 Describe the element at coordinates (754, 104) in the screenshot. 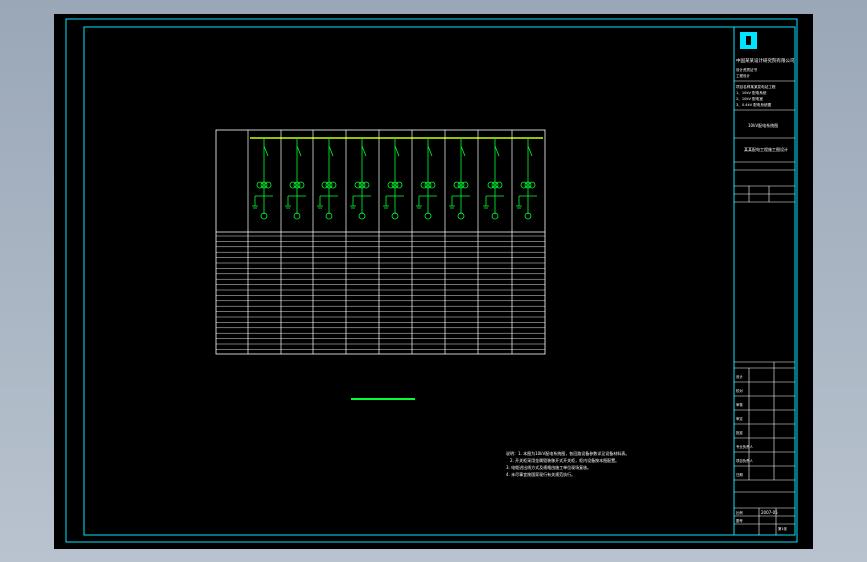

I see `project-label-4: 3、0.4kV 配电系统图` at that location.